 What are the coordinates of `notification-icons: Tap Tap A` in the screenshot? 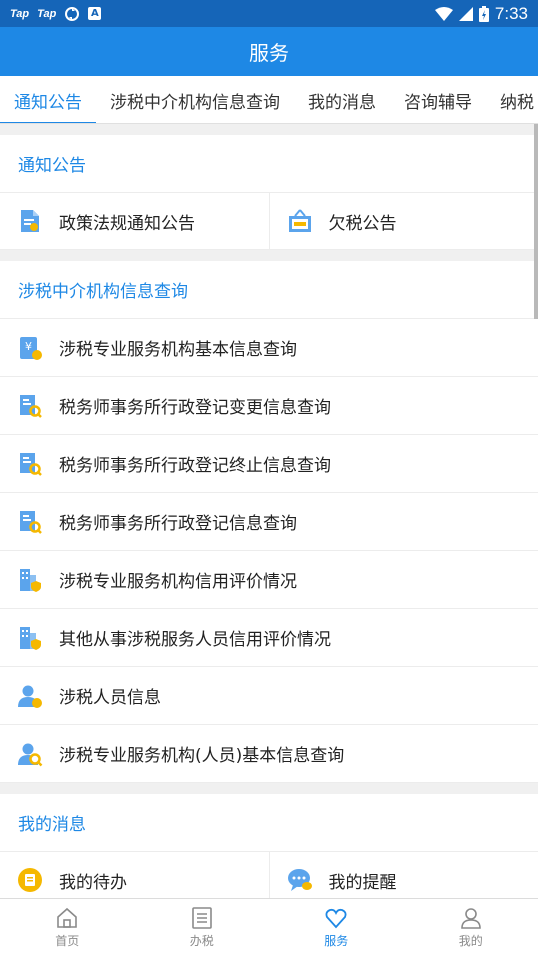 It's located at (56, 14).